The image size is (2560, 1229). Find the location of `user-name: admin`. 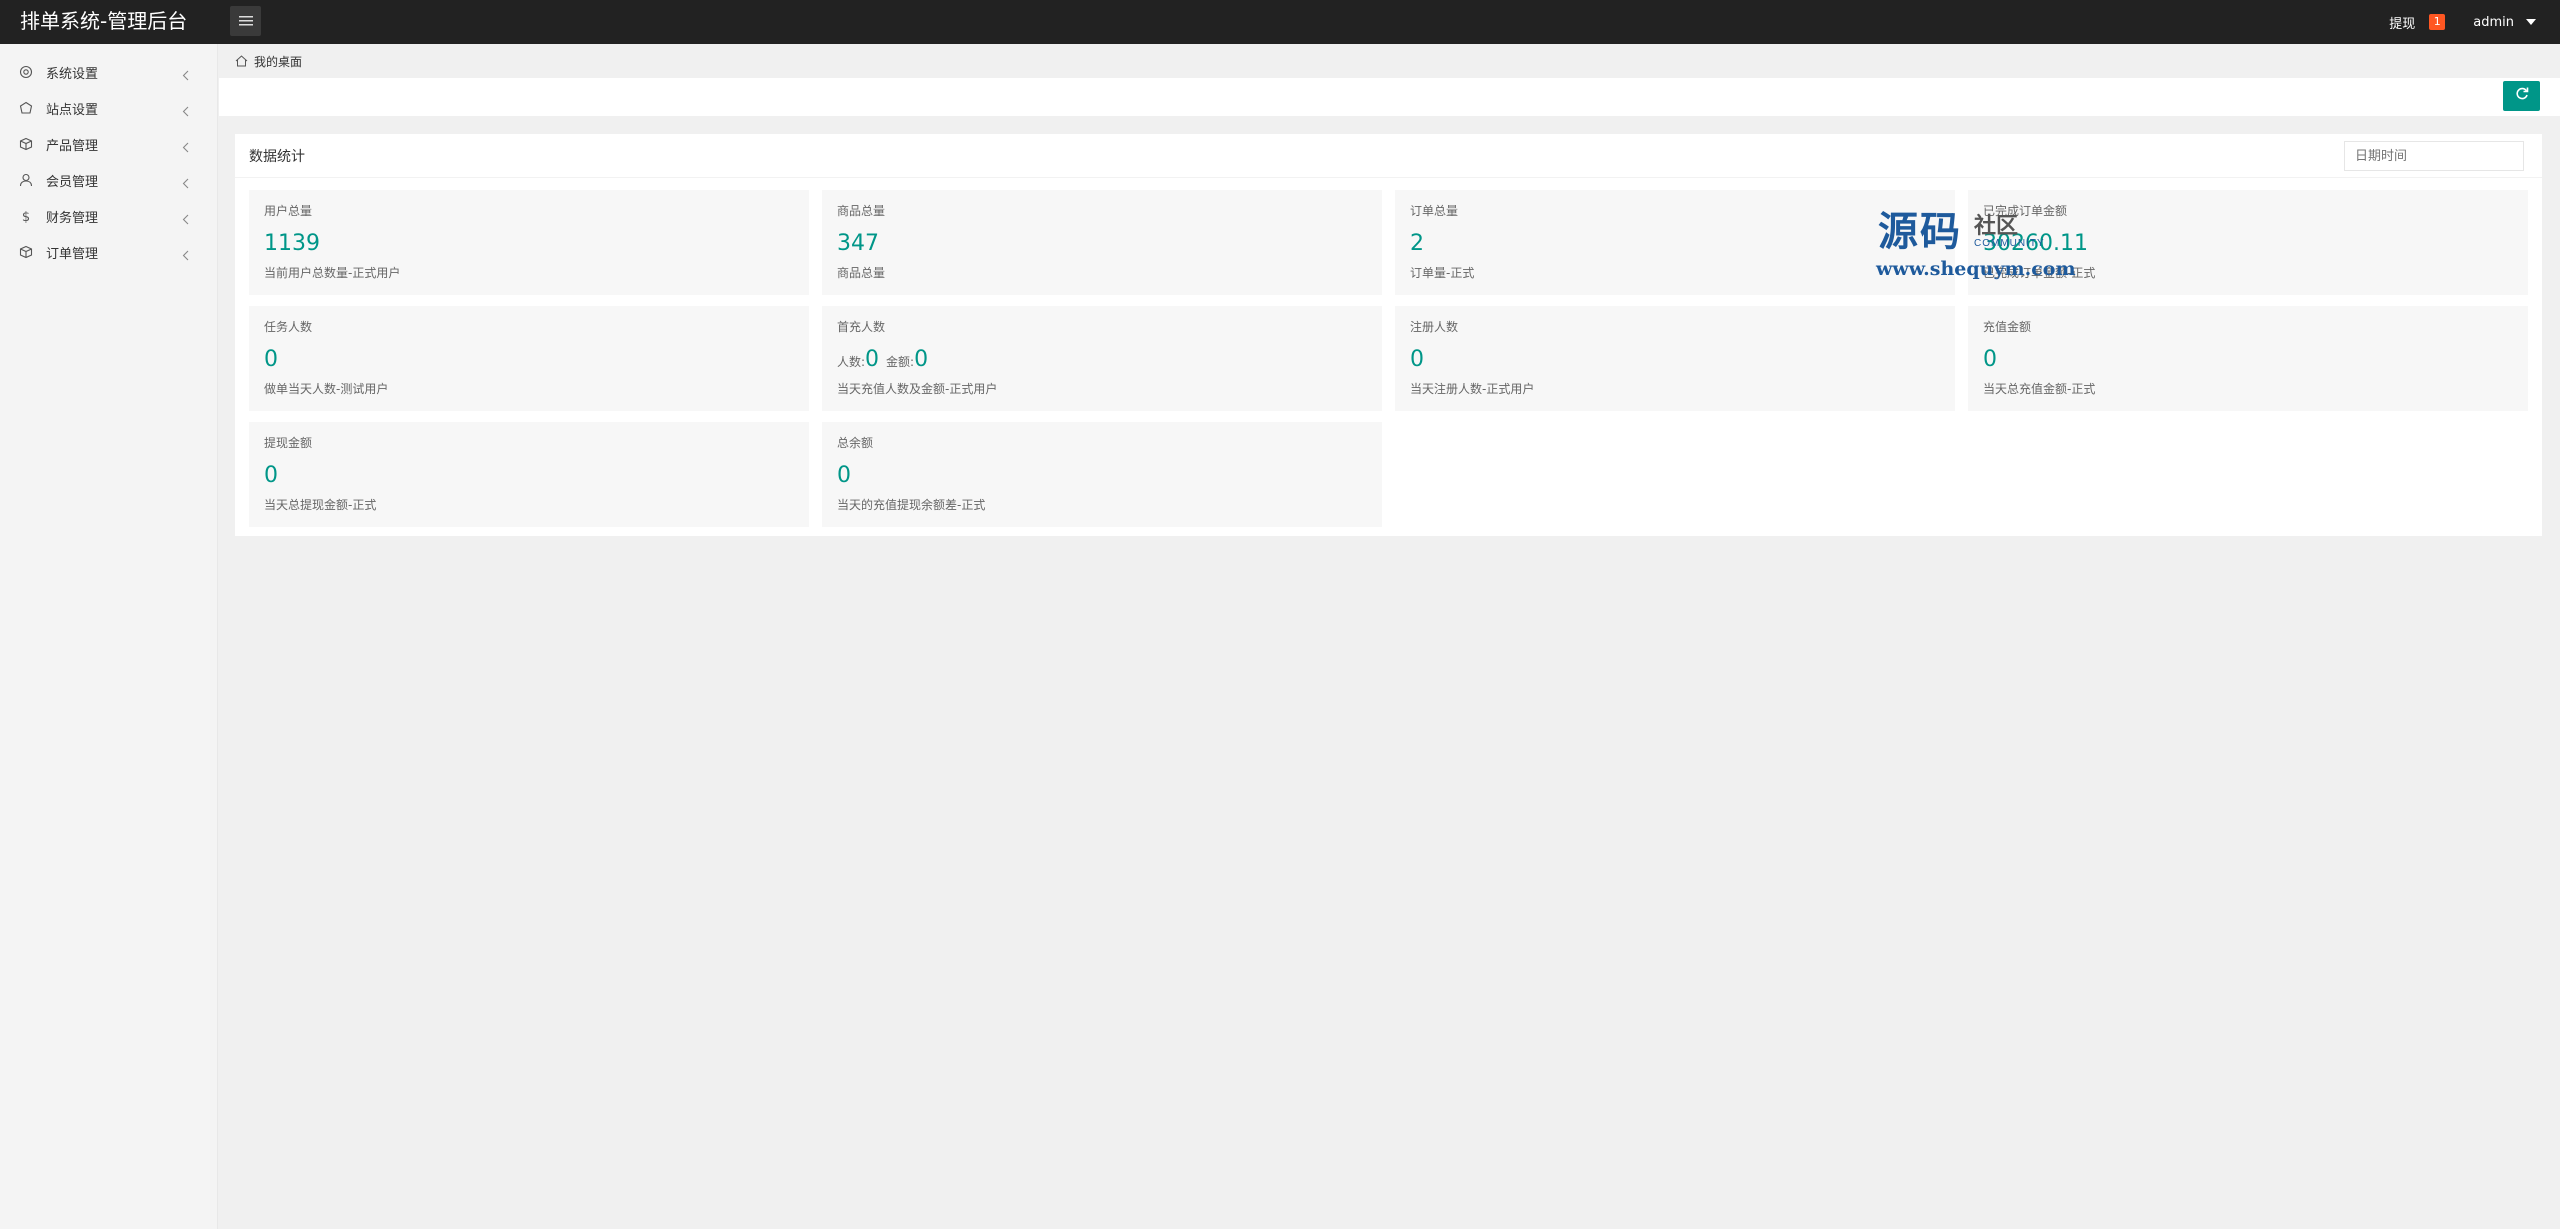

user-name: admin is located at coordinates (2493, 22).